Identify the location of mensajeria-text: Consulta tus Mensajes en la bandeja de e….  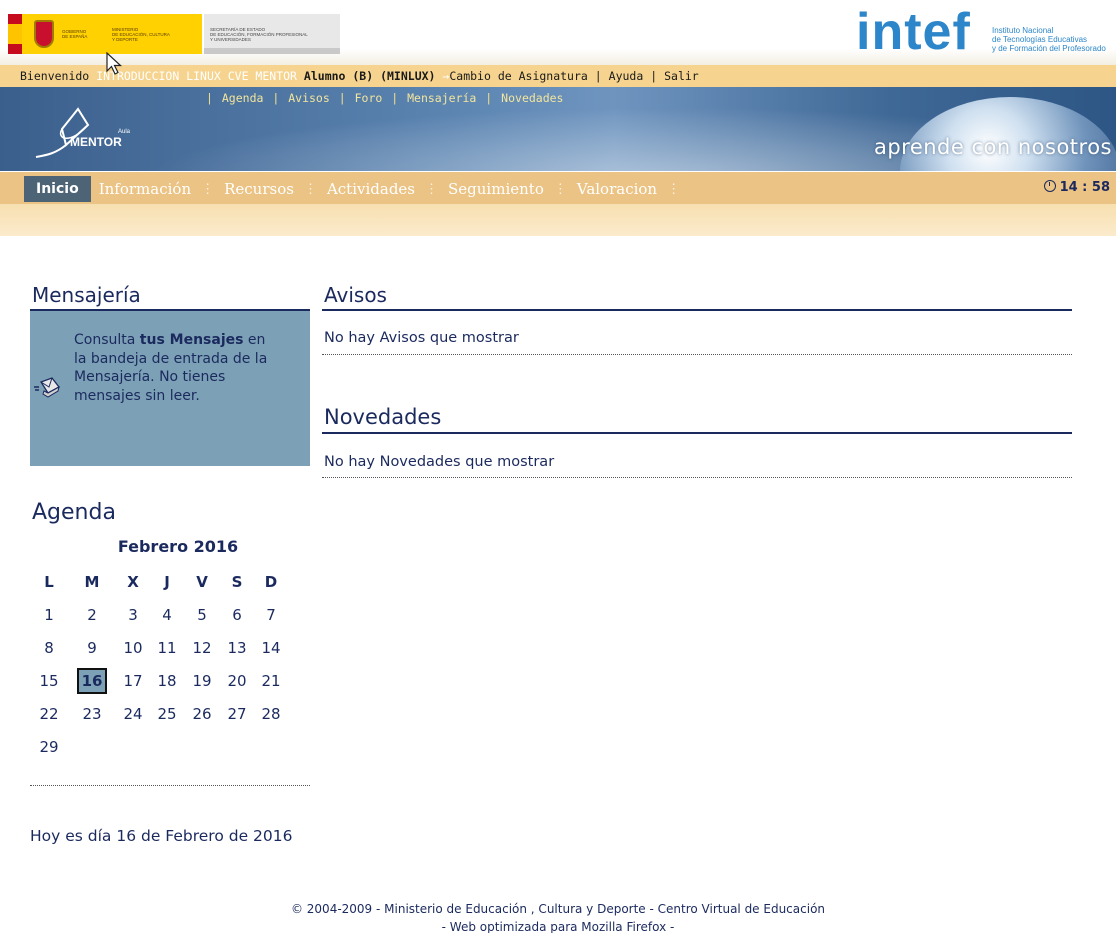
(174, 368).